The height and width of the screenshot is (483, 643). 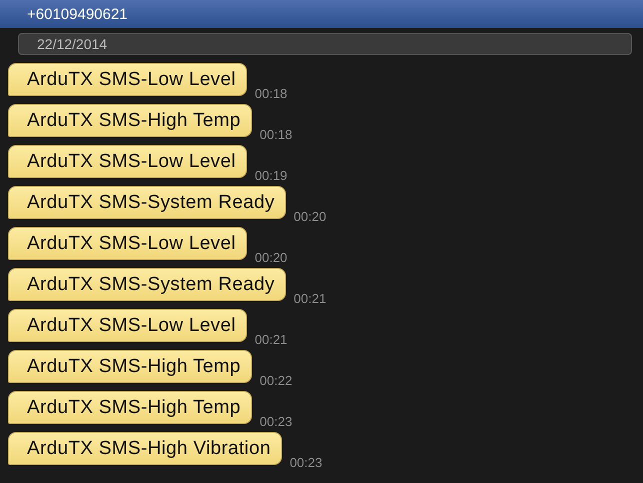 What do you see at coordinates (321, 14) in the screenshot?
I see `contact-number: +60109490621` at bounding box center [321, 14].